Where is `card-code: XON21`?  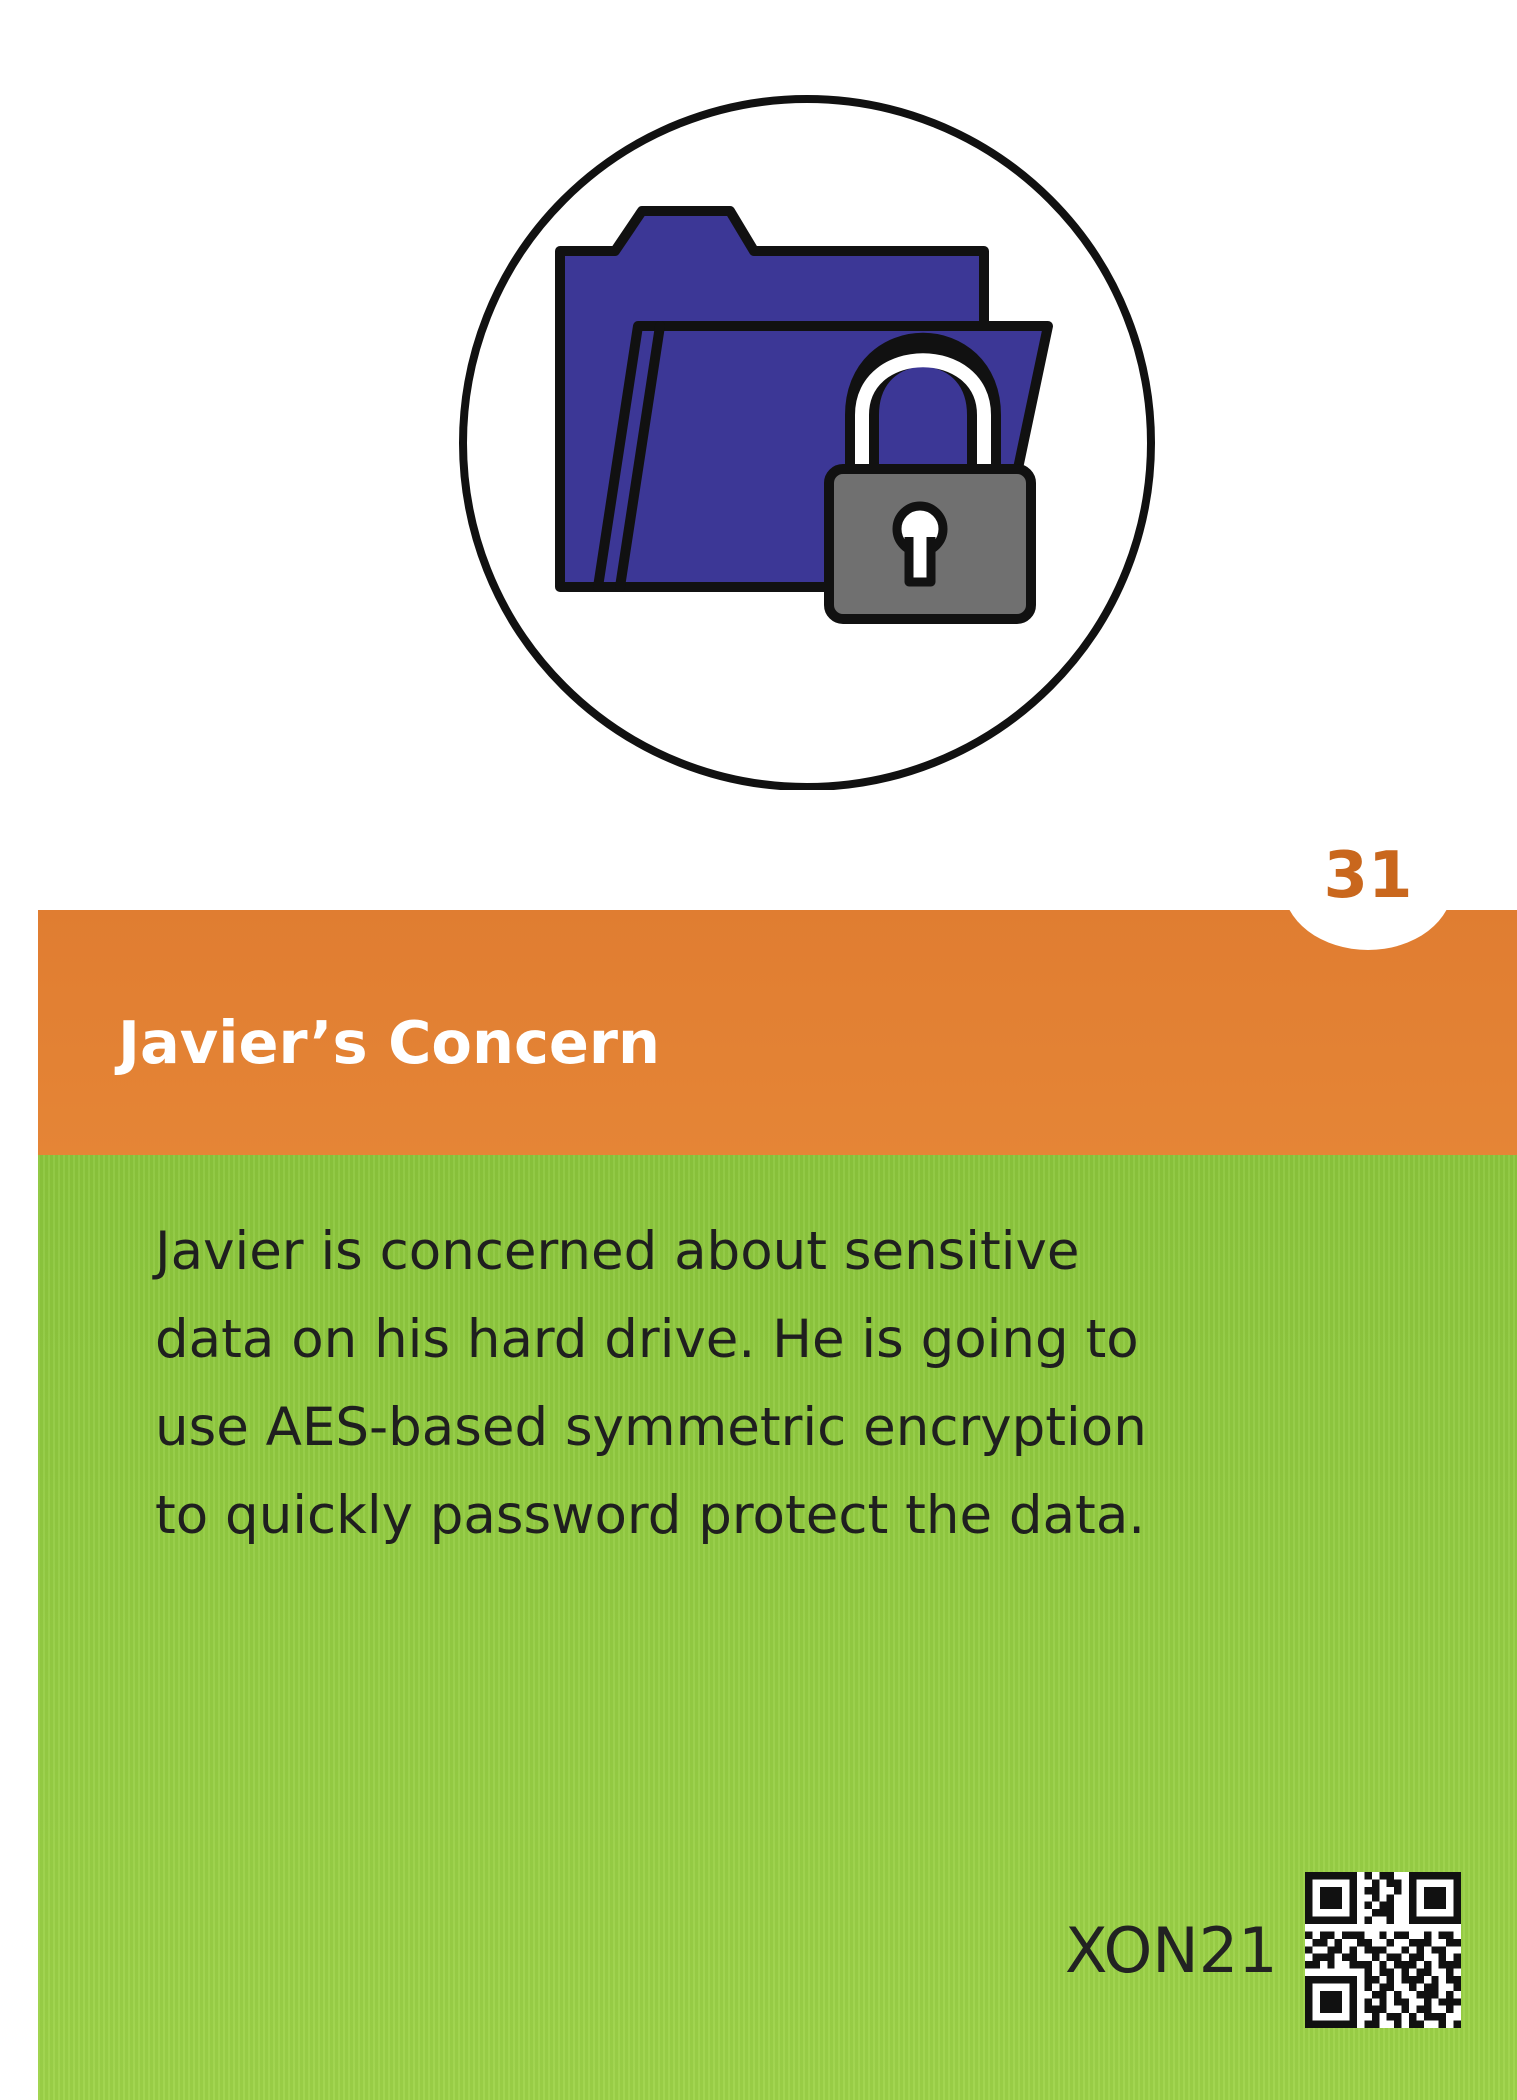 card-code: XON21 is located at coordinates (1171, 1950).